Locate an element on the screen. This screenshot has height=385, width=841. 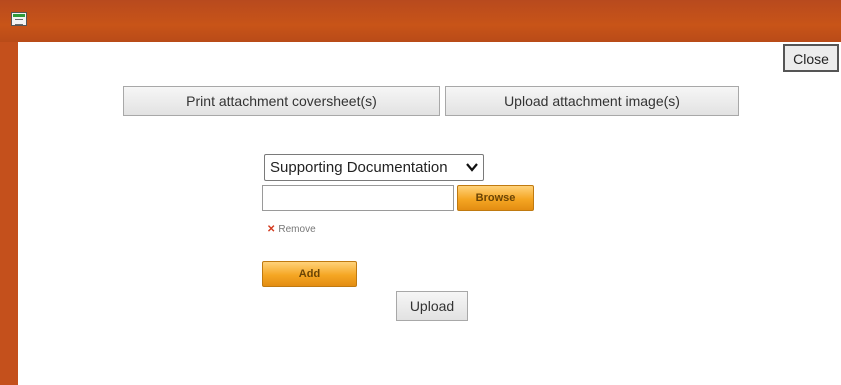
upload-attachment-image-button: Upload attachment image(s) is located at coordinates (592, 101).